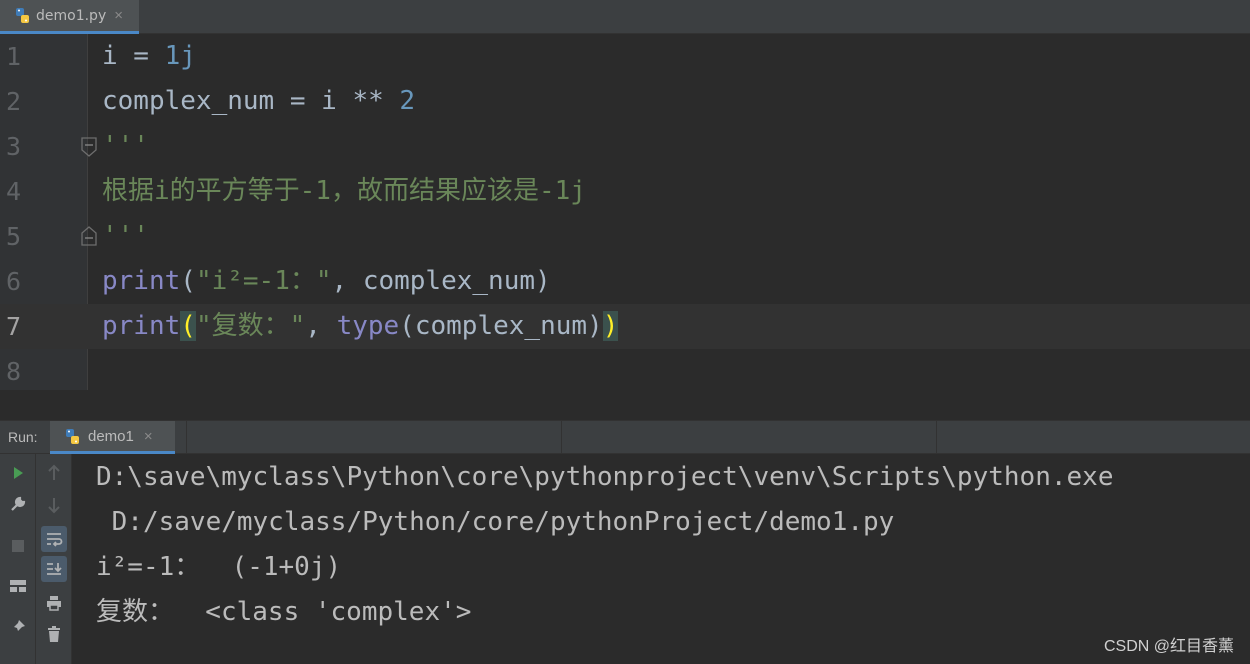 The image size is (1250, 664). I want to click on run-tab-close-icon: ×, so click(148, 436).